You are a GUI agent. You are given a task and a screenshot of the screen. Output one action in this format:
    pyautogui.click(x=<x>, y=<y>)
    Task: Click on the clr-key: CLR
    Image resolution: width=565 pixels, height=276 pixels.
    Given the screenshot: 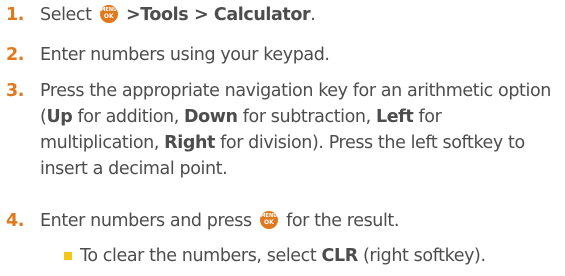 What is the action you would take?
    pyautogui.click(x=340, y=256)
    